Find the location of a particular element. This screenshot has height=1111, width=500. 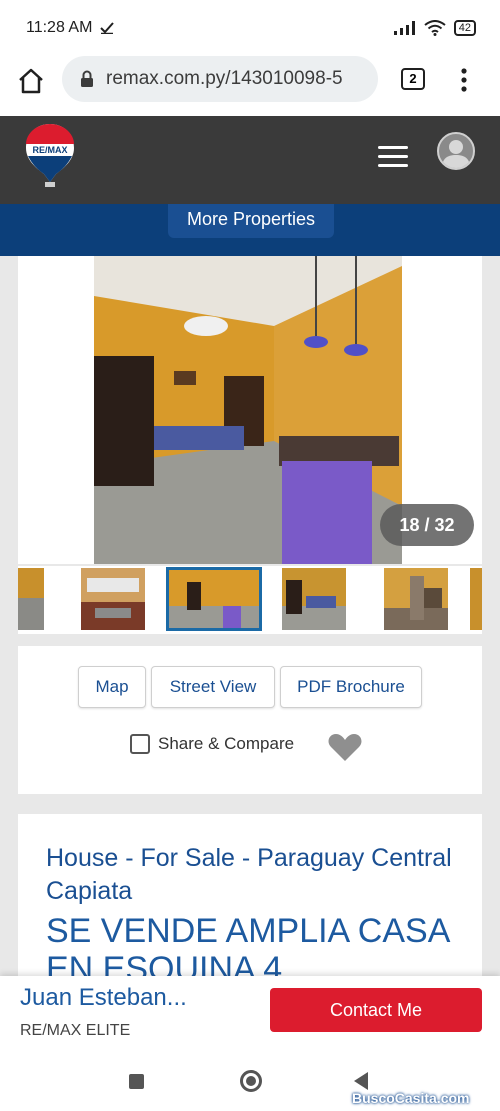

menu-hamburger-icon is located at coordinates (393, 157).